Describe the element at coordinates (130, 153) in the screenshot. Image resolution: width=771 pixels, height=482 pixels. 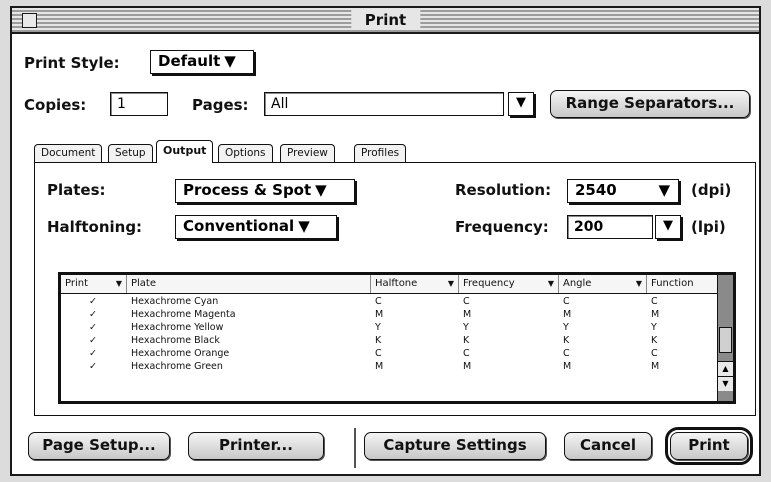
I see `tab-setup: Setup` at that location.